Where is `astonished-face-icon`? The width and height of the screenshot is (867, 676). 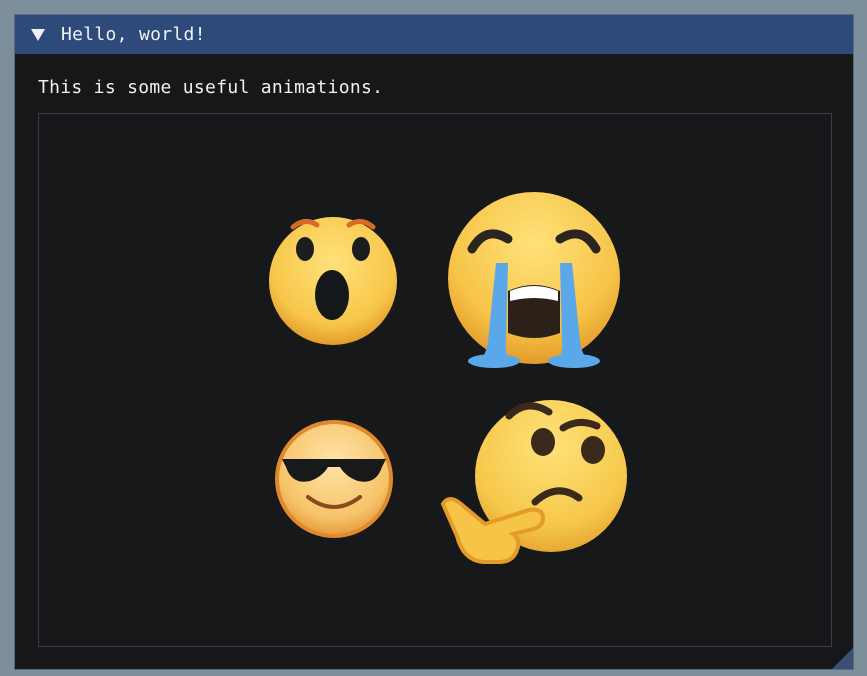
astonished-face-icon is located at coordinates (333, 281).